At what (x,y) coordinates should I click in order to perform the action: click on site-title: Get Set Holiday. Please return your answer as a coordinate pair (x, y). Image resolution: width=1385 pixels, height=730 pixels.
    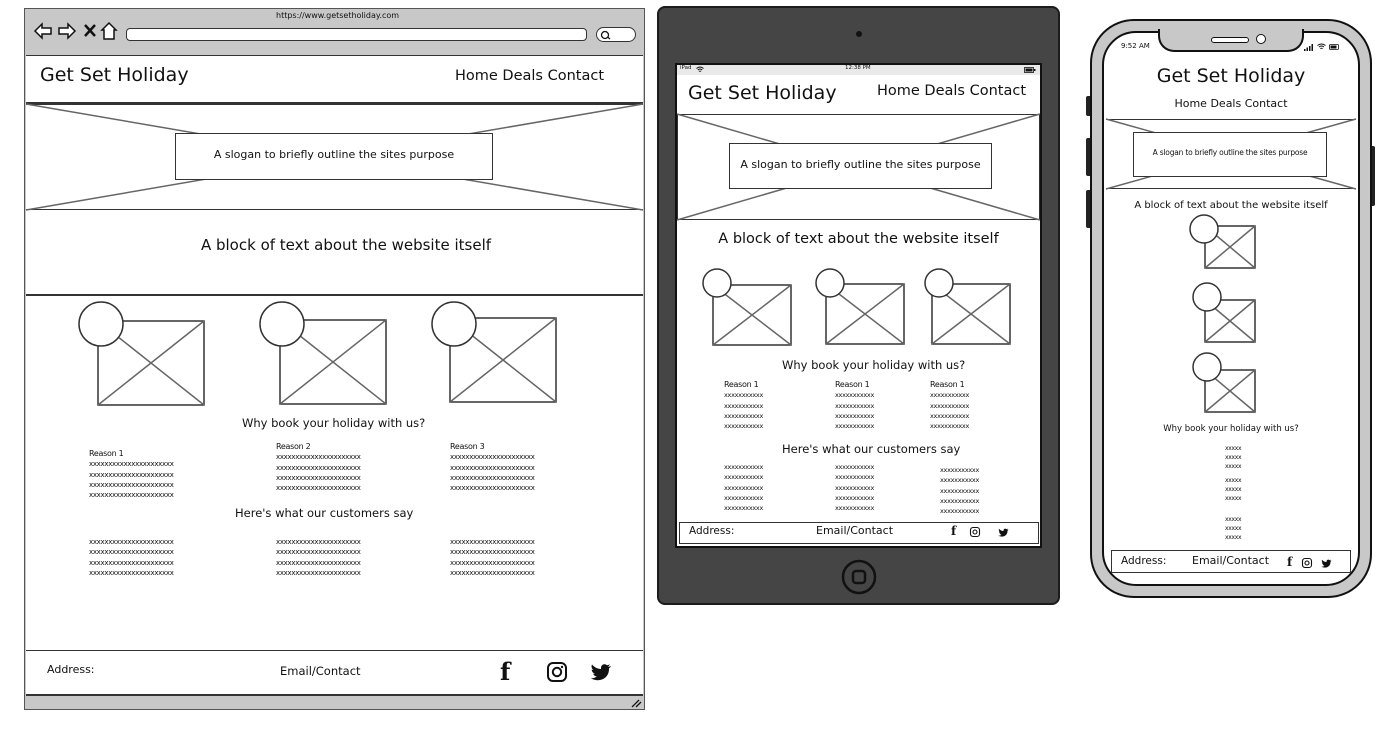
    Looking at the image, I should click on (114, 75).